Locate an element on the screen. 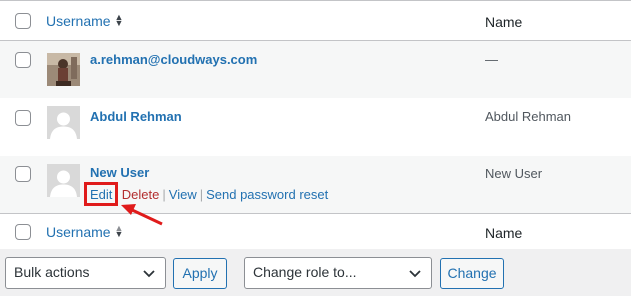 The height and width of the screenshot is (296, 631). table-header: Username ▲ ▼ Name is located at coordinates (315, 21).